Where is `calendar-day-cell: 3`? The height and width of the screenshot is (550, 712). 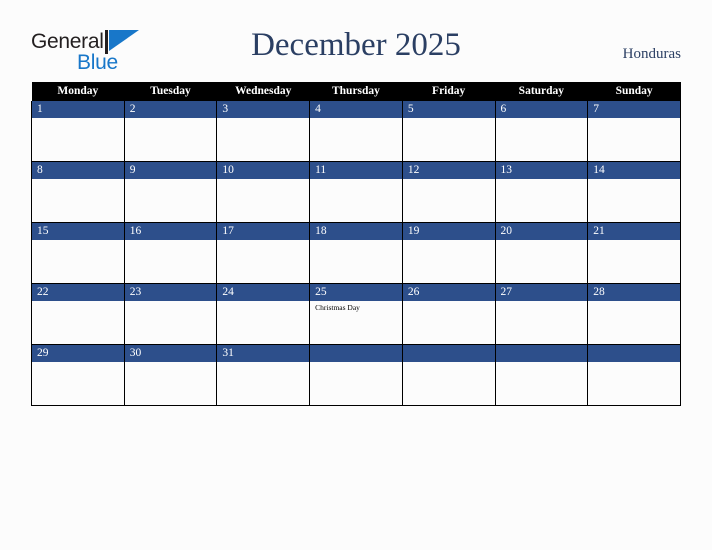
calendar-day-cell: 3 is located at coordinates (263, 131).